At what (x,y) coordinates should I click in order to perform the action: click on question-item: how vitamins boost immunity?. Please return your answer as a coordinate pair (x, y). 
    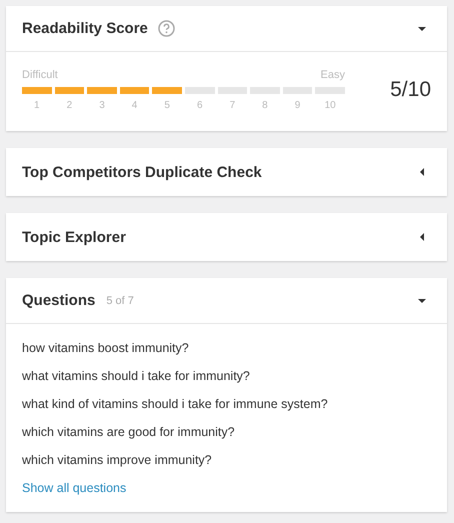
    Looking at the image, I should click on (105, 348).